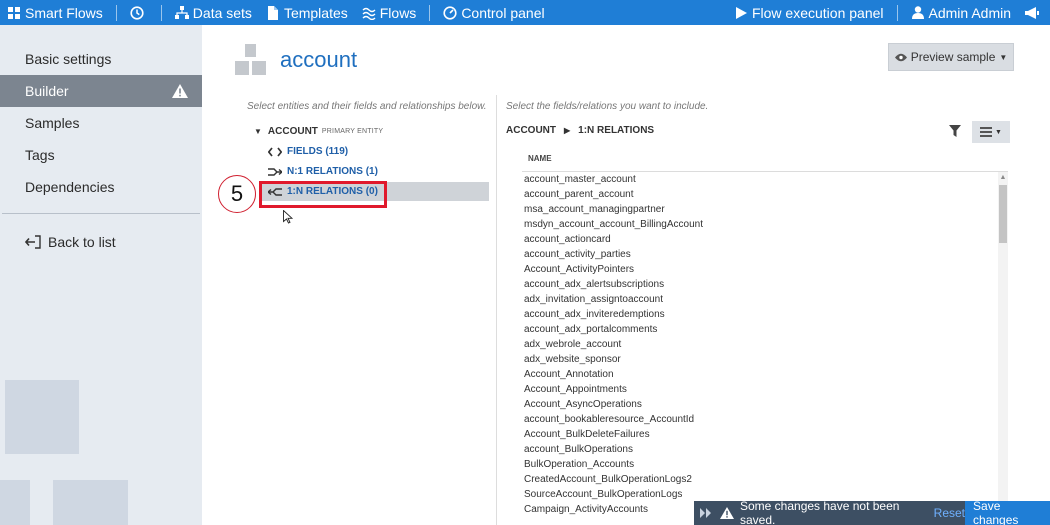 The height and width of the screenshot is (525, 1050). What do you see at coordinates (759, 464) in the screenshot?
I see `list-item: BulkOperation_Accounts` at bounding box center [759, 464].